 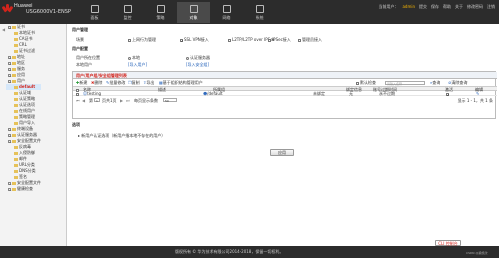 I want to click on sidebar-item-label: 健康检查, so click(x=25, y=188).